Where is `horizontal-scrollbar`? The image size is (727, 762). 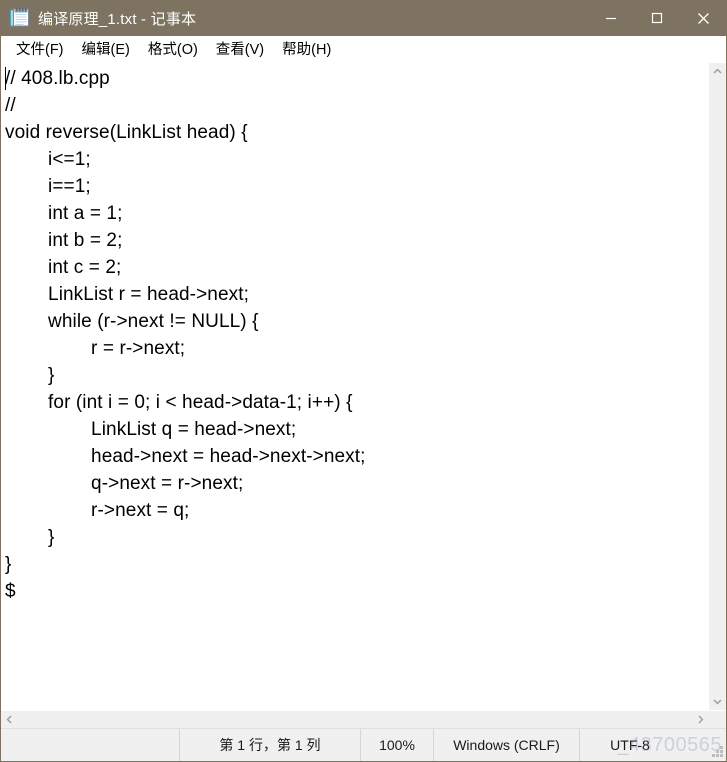 horizontal-scrollbar is located at coordinates (355, 719).